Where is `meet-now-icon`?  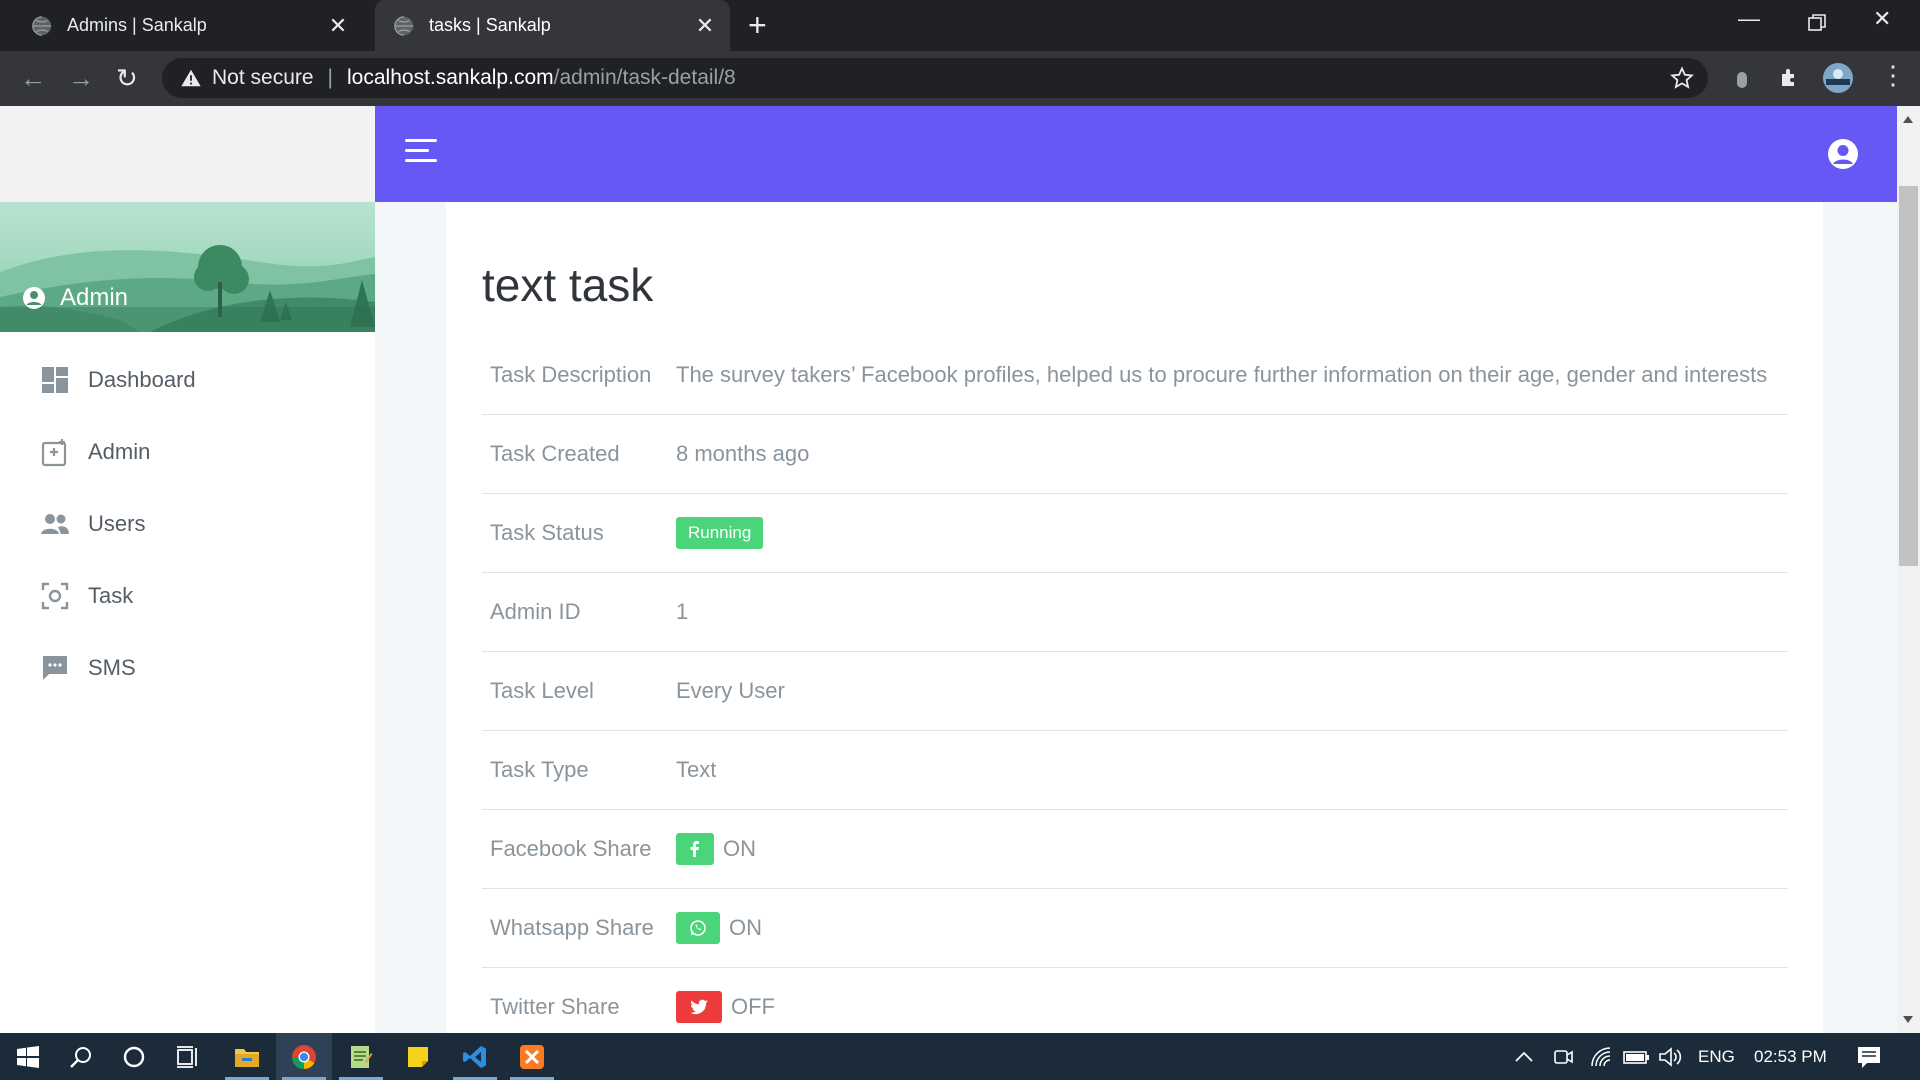
meet-now-icon is located at coordinates (1563, 1056).